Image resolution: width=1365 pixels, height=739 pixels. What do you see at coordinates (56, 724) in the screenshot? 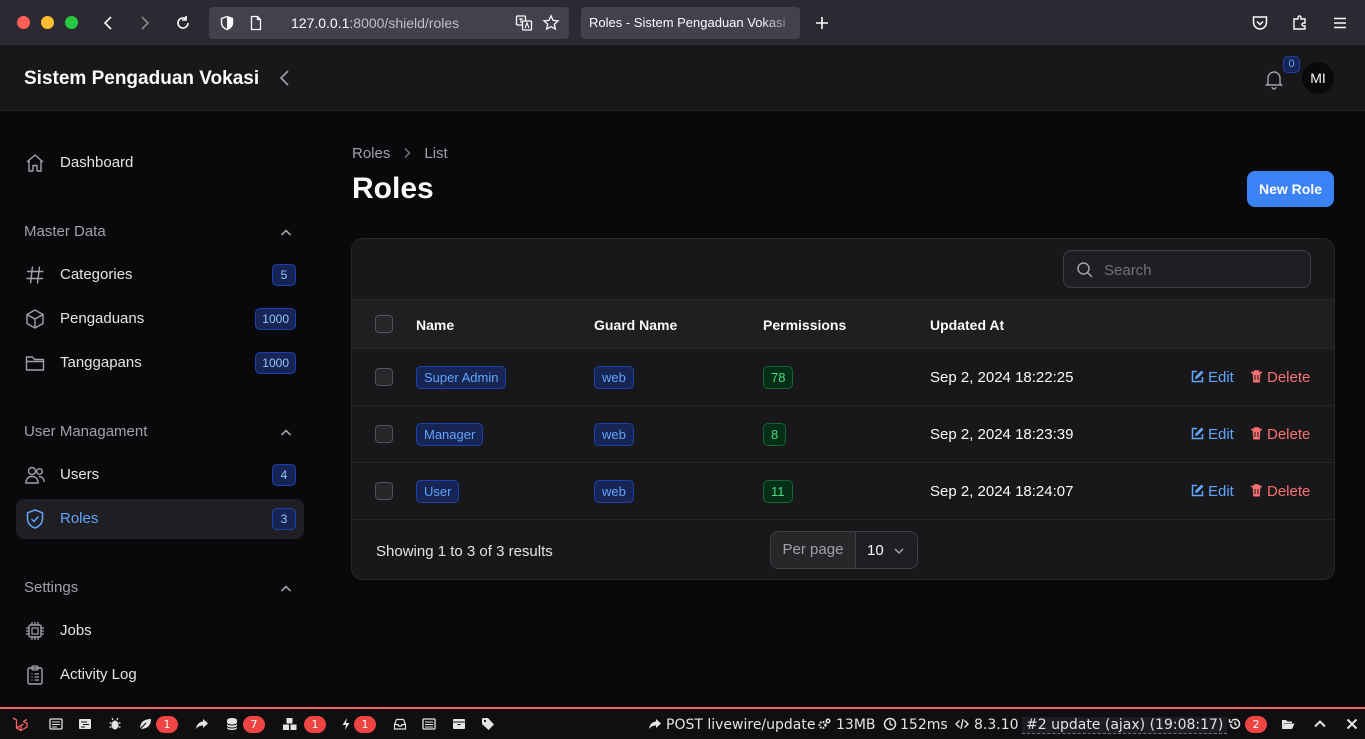
I see `messages-icon` at bounding box center [56, 724].